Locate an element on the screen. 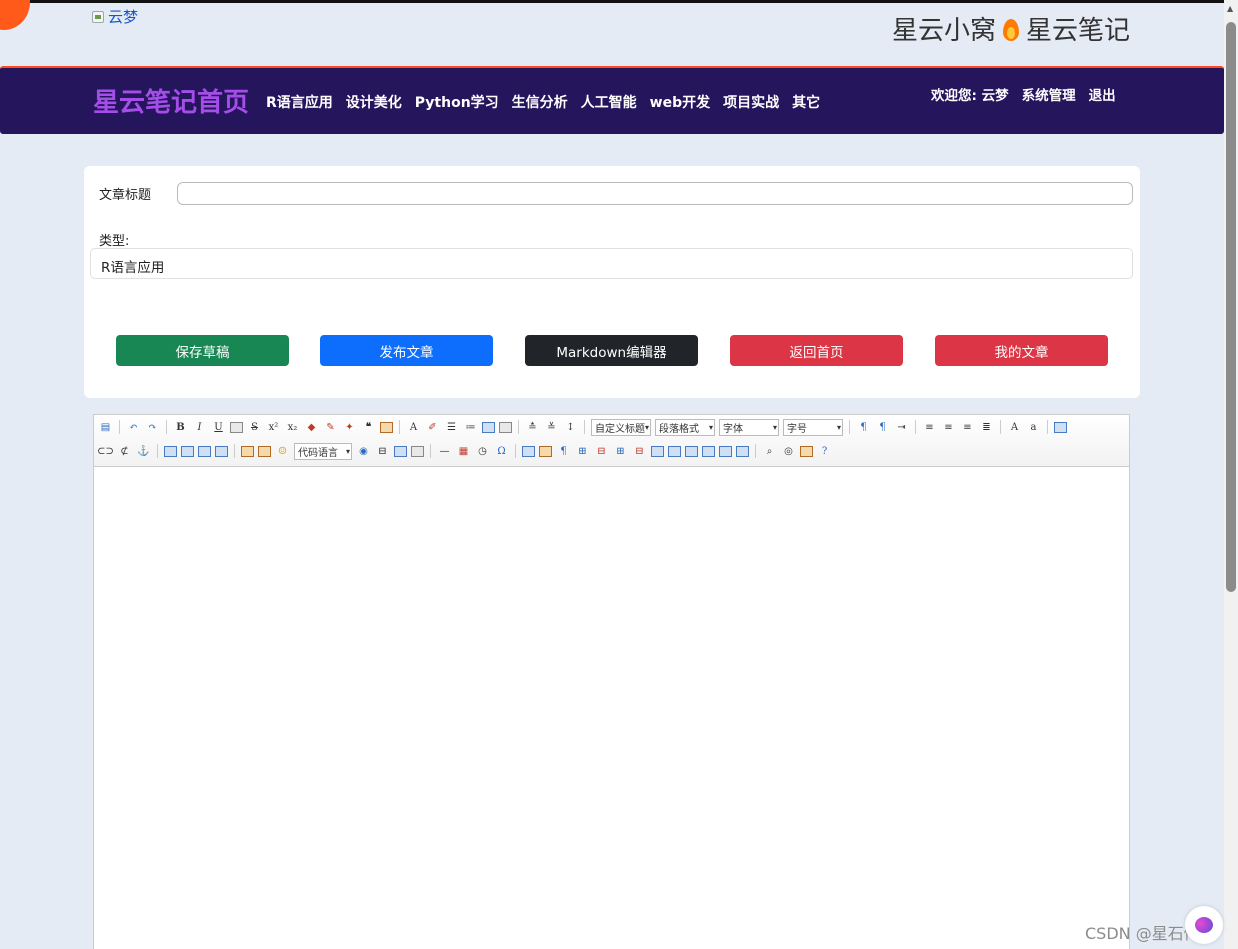 The image size is (1238, 949). image-center-icon is located at coordinates (221, 451).